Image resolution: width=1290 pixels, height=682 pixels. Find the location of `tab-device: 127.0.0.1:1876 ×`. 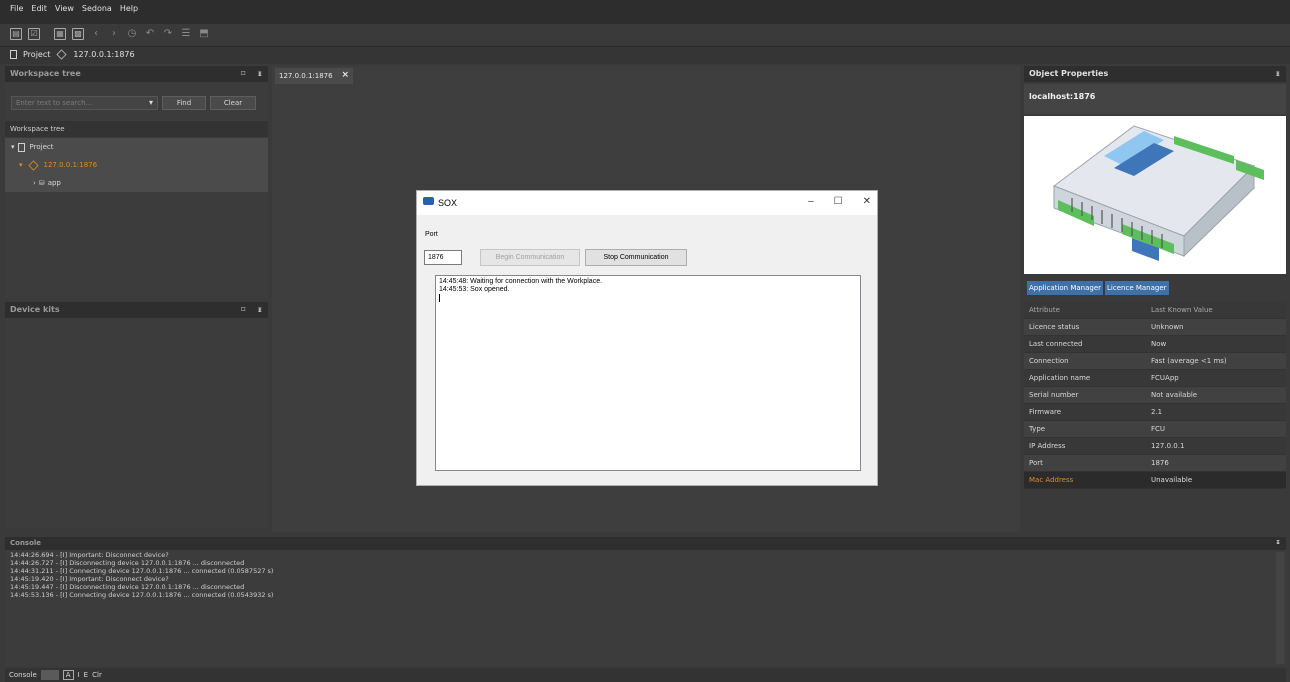

tab-device: 127.0.0.1:1876 × is located at coordinates (314, 76).